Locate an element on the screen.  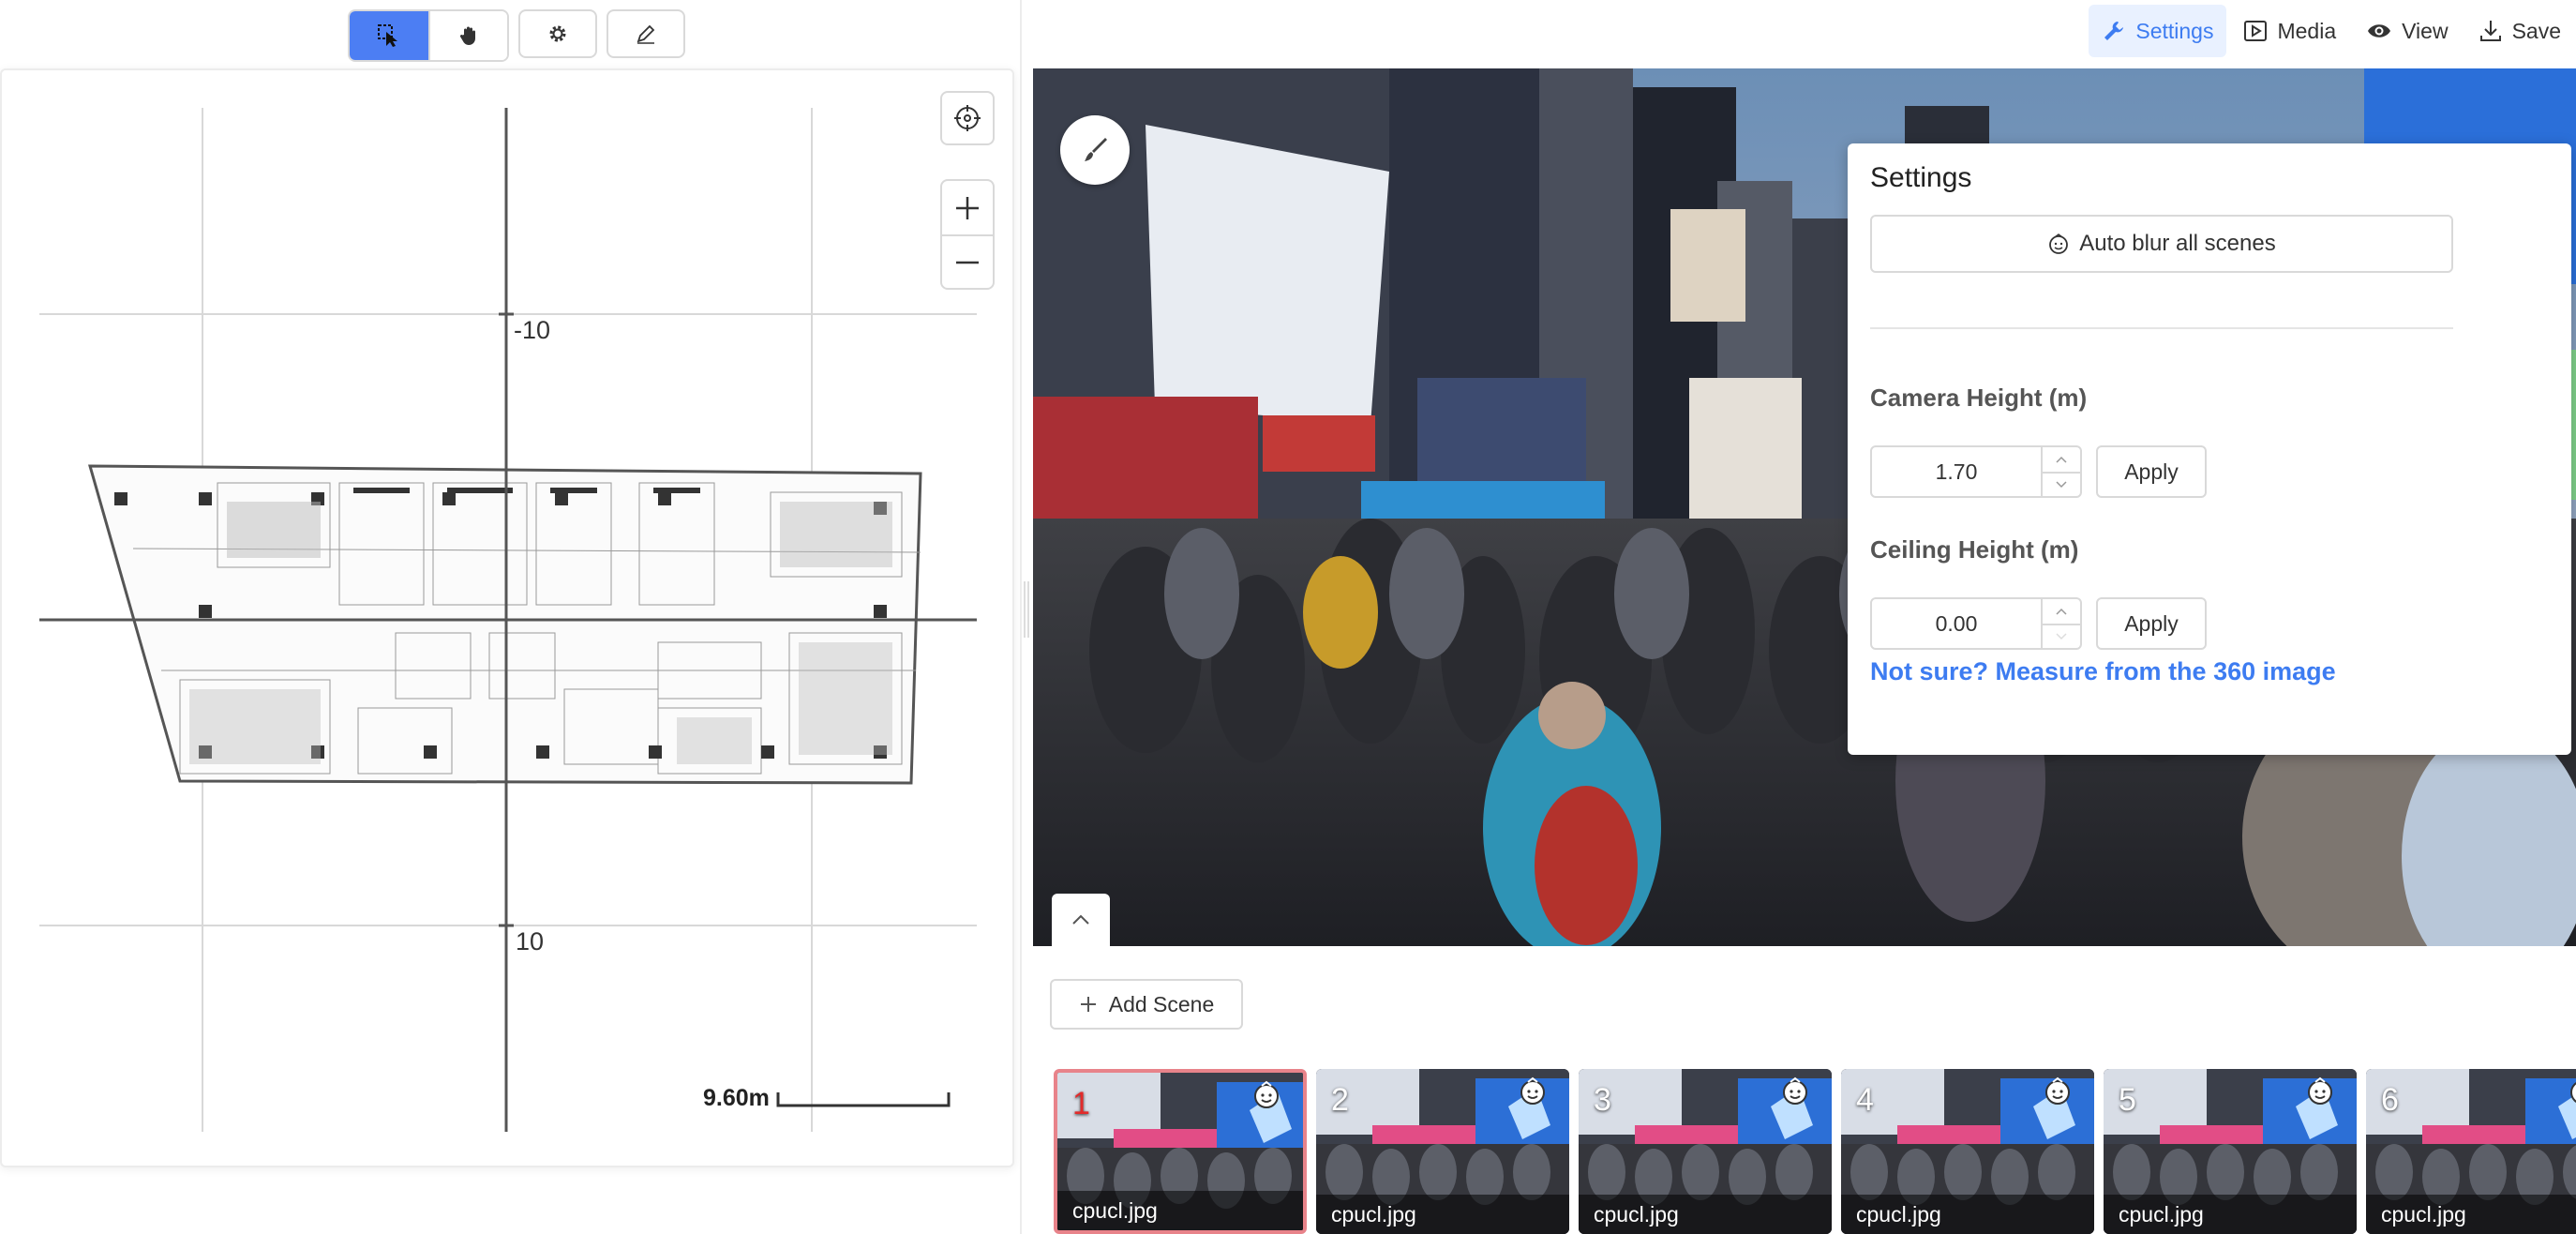
brush-icon is located at coordinates (1096, 149).